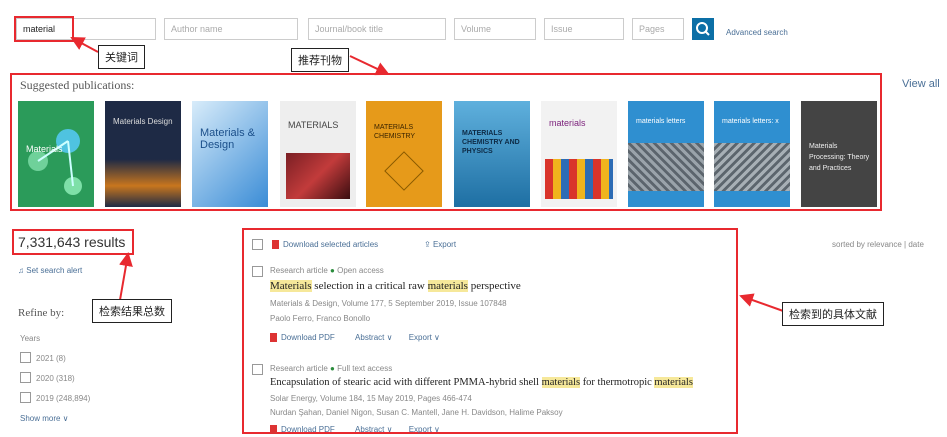  What do you see at coordinates (617, 382) in the screenshot?
I see `title-text: for thermotropic` at bounding box center [617, 382].